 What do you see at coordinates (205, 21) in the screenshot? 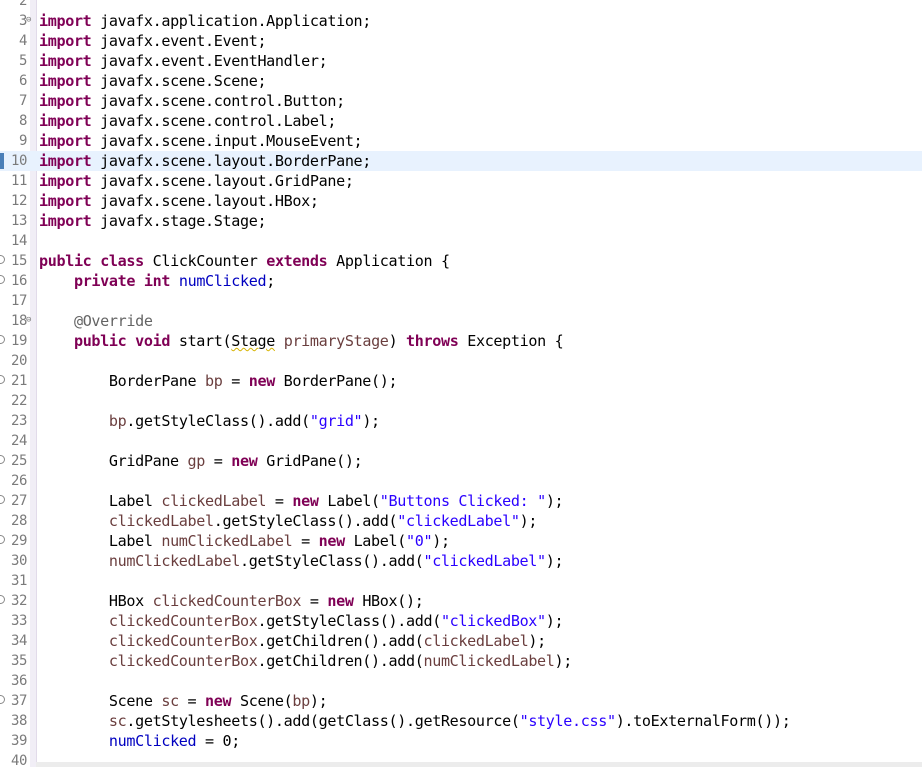
I see `code-text: import javafx.application.Application;` at bounding box center [205, 21].